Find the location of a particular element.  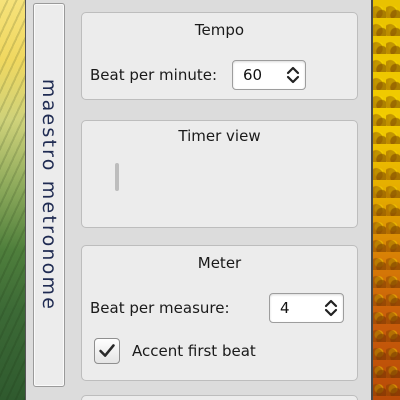

meter-panel-title: Meter is located at coordinates (219, 263).